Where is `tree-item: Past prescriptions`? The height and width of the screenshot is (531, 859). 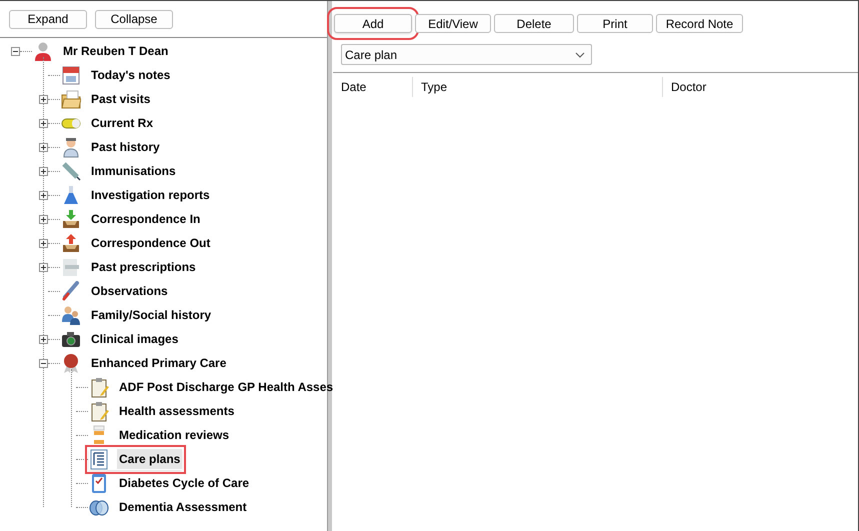 tree-item: Past prescriptions is located at coordinates (143, 267).